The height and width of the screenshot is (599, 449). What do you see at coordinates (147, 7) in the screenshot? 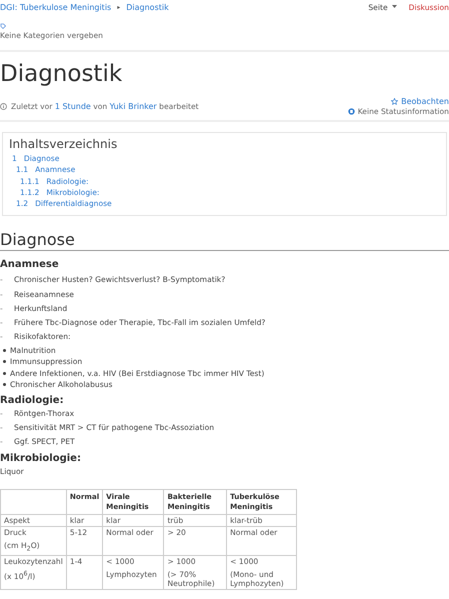
I see `breadcrumb-link: Diagnostik` at bounding box center [147, 7].